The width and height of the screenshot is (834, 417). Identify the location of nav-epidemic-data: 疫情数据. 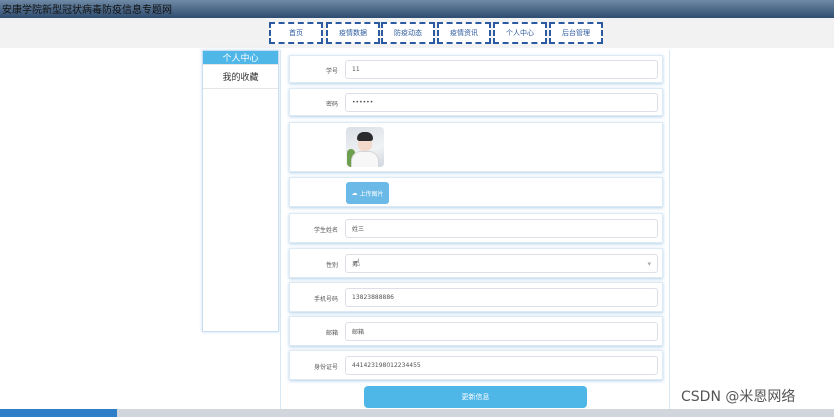
(353, 33).